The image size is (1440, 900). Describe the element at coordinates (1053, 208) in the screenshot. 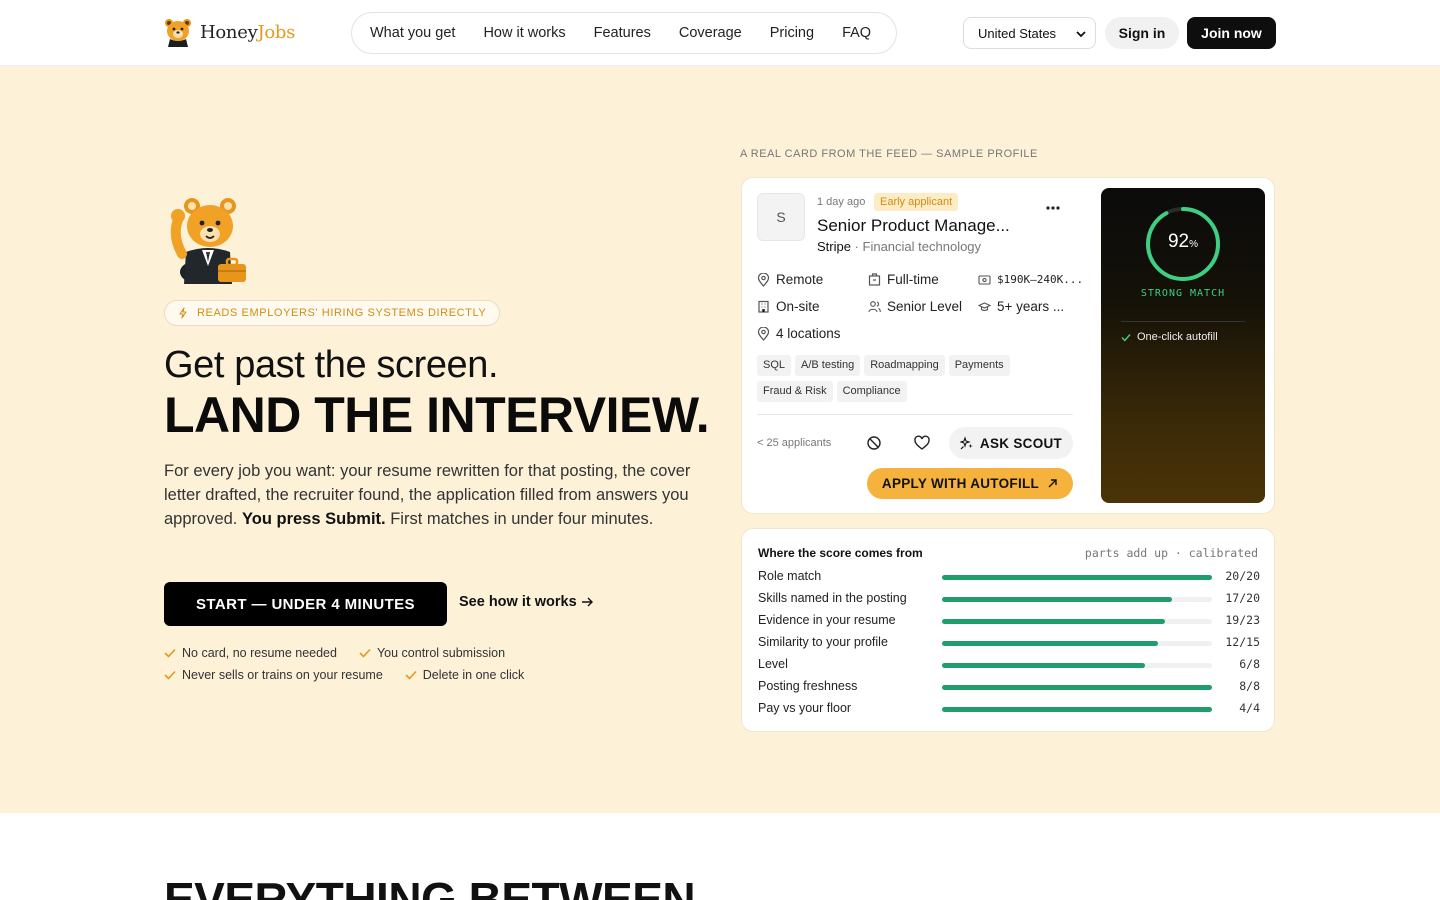

I see `more-options-icon` at that location.